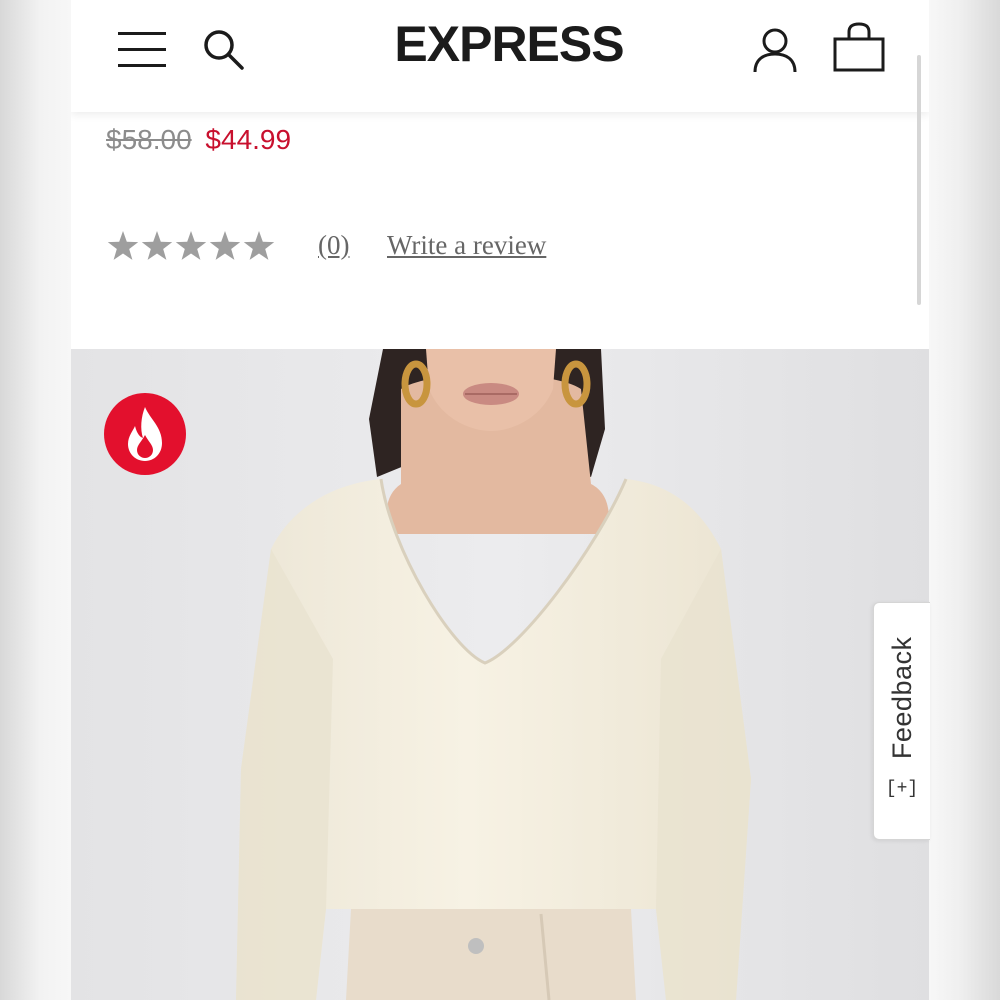  Describe the element at coordinates (775, 51) in the screenshot. I see `account-icon` at that location.